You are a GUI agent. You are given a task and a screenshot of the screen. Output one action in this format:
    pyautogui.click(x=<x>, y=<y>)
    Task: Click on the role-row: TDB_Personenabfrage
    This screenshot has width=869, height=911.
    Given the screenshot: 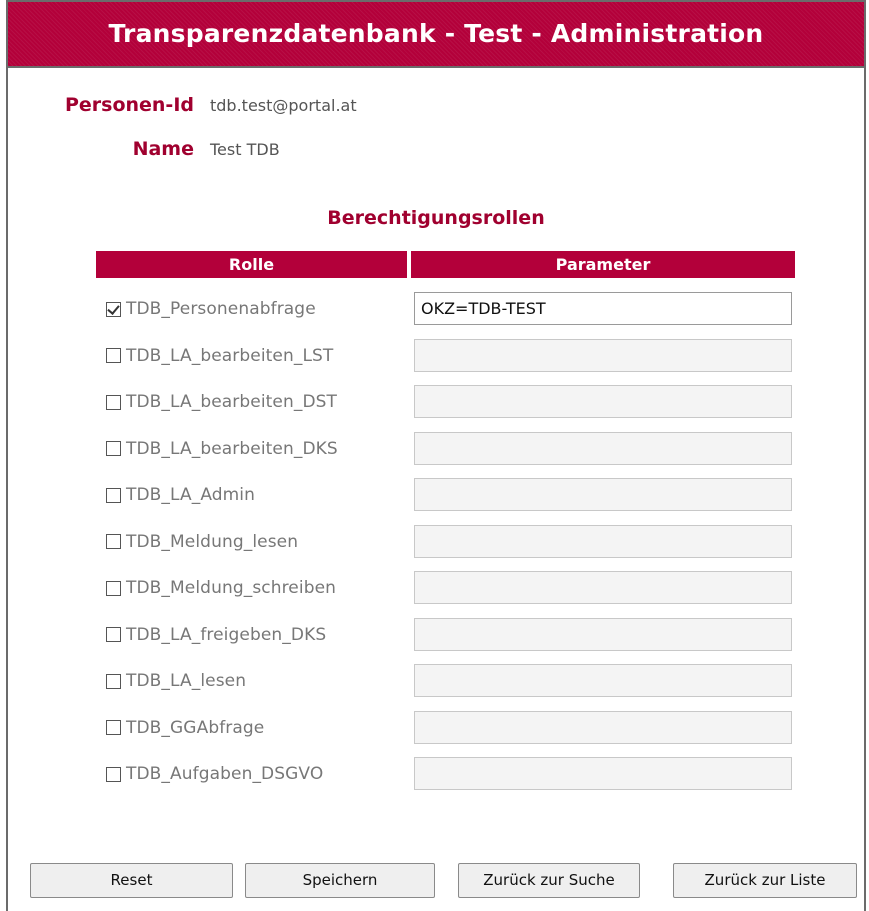 What is the action you would take?
    pyautogui.click(x=436, y=309)
    